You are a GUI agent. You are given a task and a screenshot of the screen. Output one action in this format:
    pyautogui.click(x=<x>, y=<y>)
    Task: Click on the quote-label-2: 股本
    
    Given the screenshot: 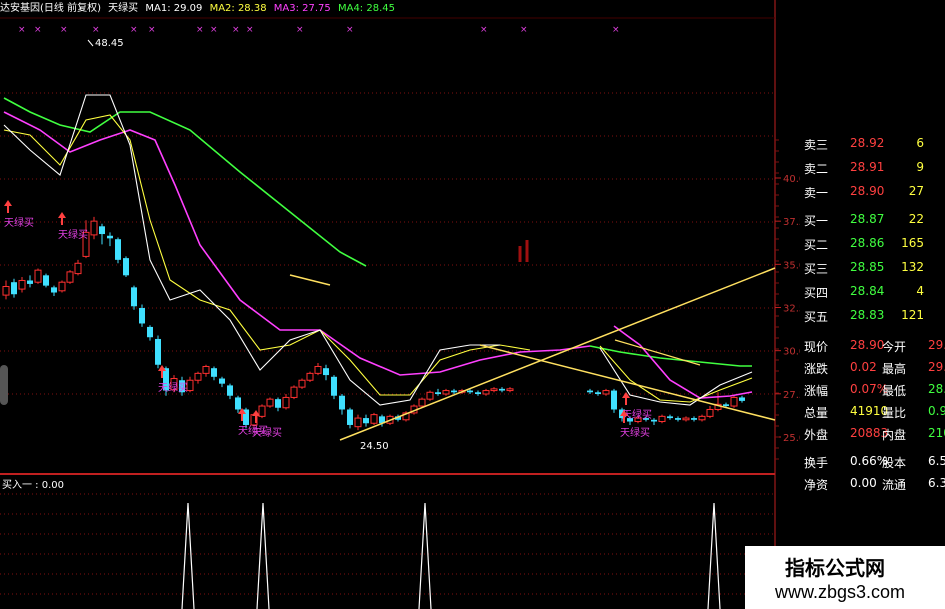 What is the action you would take?
    pyautogui.click(x=894, y=463)
    